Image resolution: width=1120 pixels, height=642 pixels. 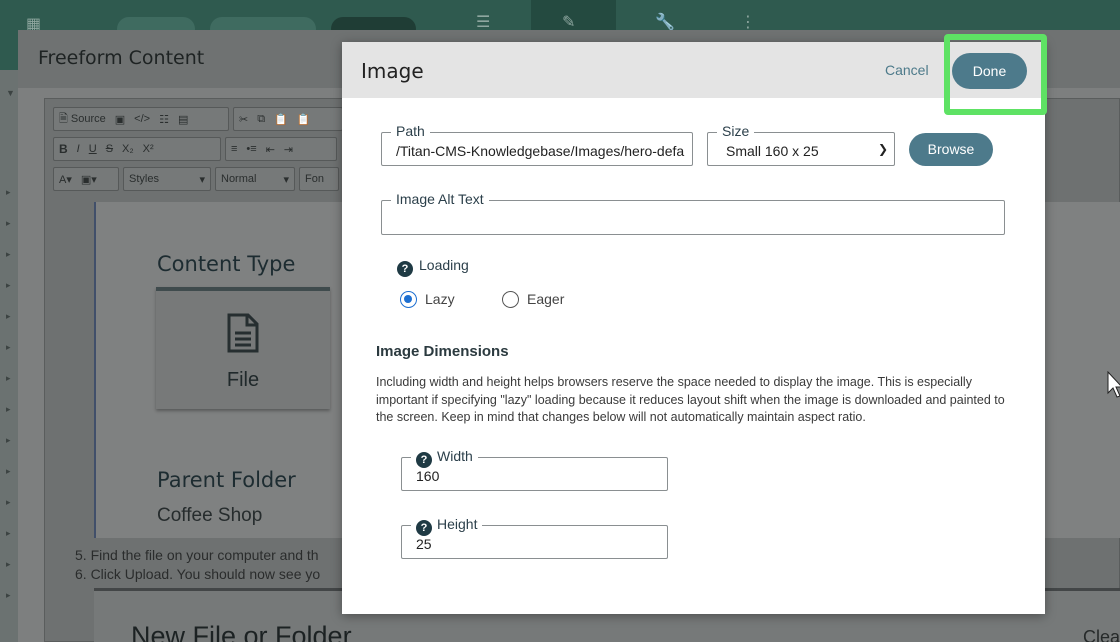 What do you see at coordinates (693, 213) in the screenshot?
I see `alt-text-field: Image Alt Text` at bounding box center [693, 213].